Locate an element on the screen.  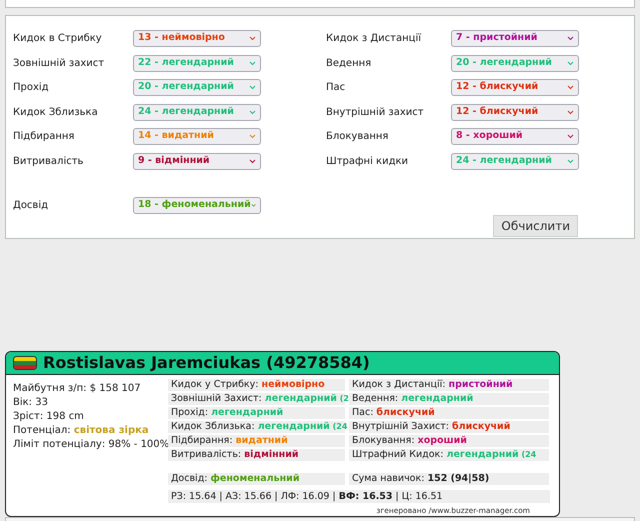
skill-label: Кидок в Стрибку is located at coordinates (58, 39).